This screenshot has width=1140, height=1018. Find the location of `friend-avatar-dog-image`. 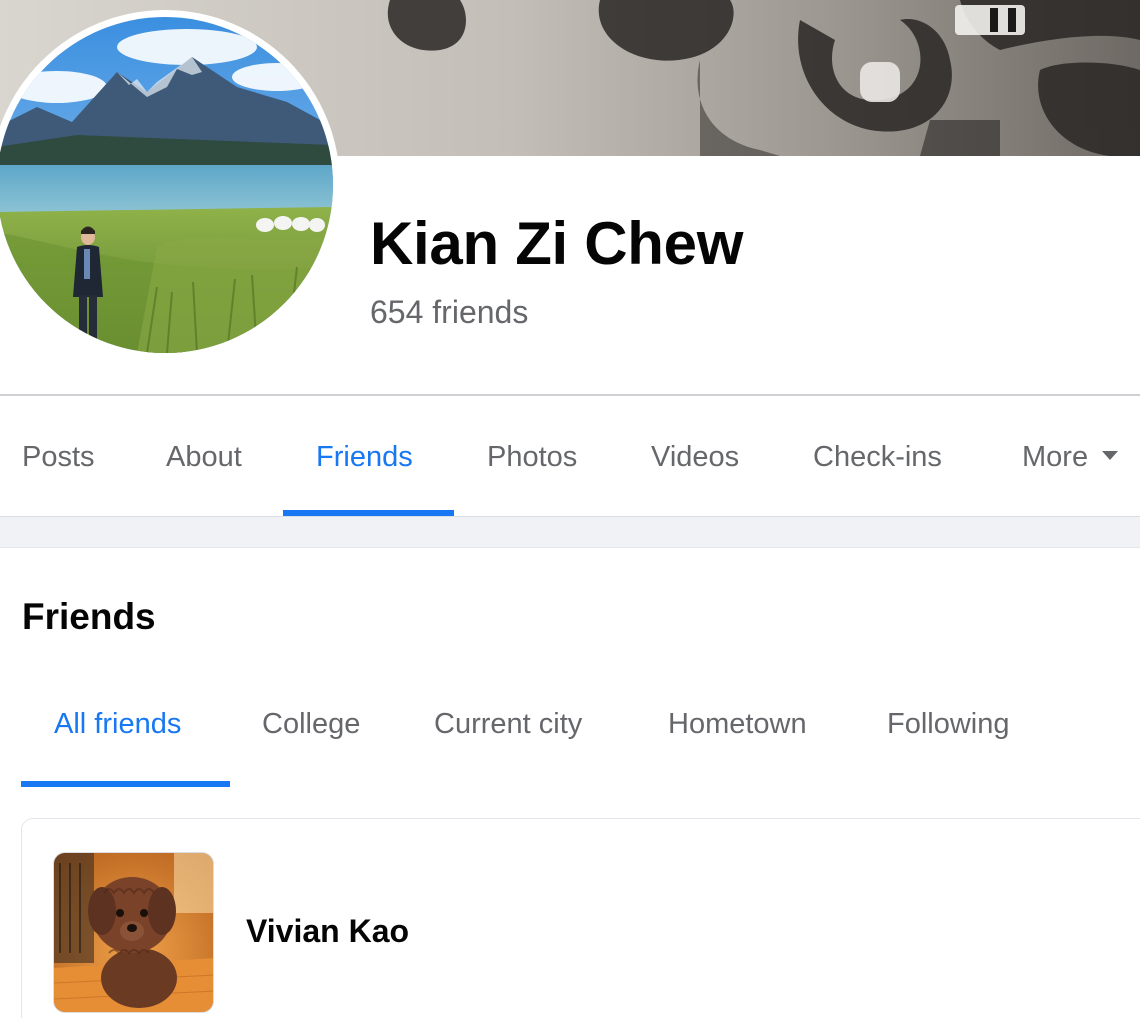

friend-avatar-dog-image is located at coordinates (133, 932).